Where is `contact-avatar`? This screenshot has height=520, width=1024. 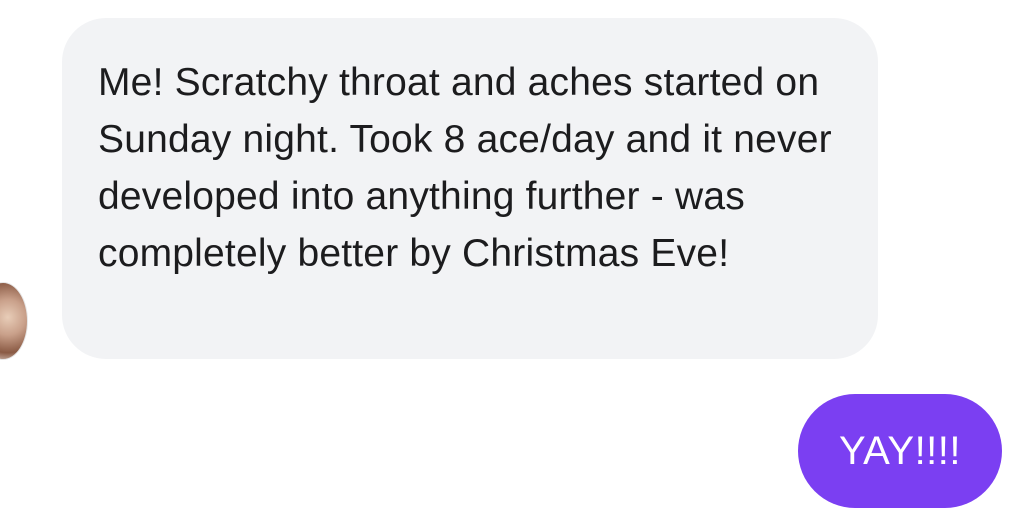 contact-avatar is located at coordinates (14, 321).